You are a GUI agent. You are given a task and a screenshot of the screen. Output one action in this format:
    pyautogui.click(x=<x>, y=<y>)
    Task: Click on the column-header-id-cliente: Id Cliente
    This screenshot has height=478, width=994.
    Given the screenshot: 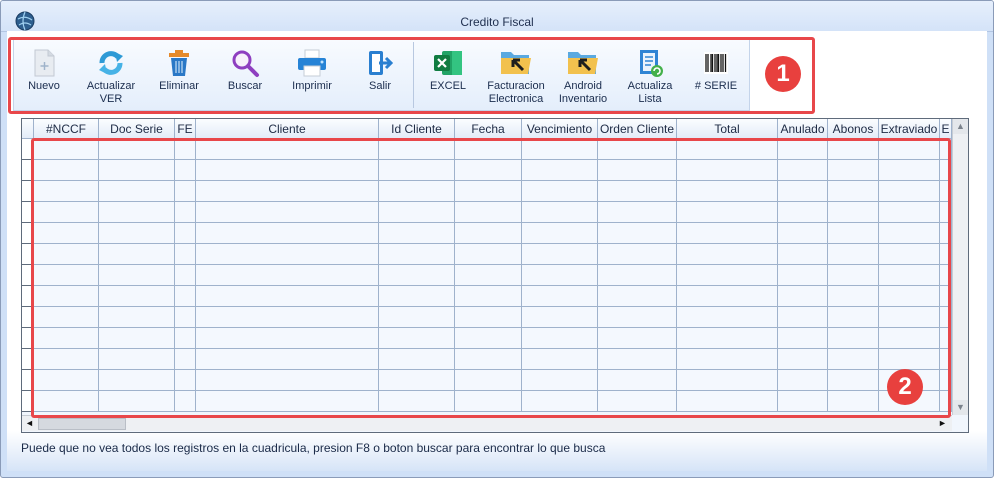 What is the action you would take?
    pyautogui.click(x=417, y=129)
    